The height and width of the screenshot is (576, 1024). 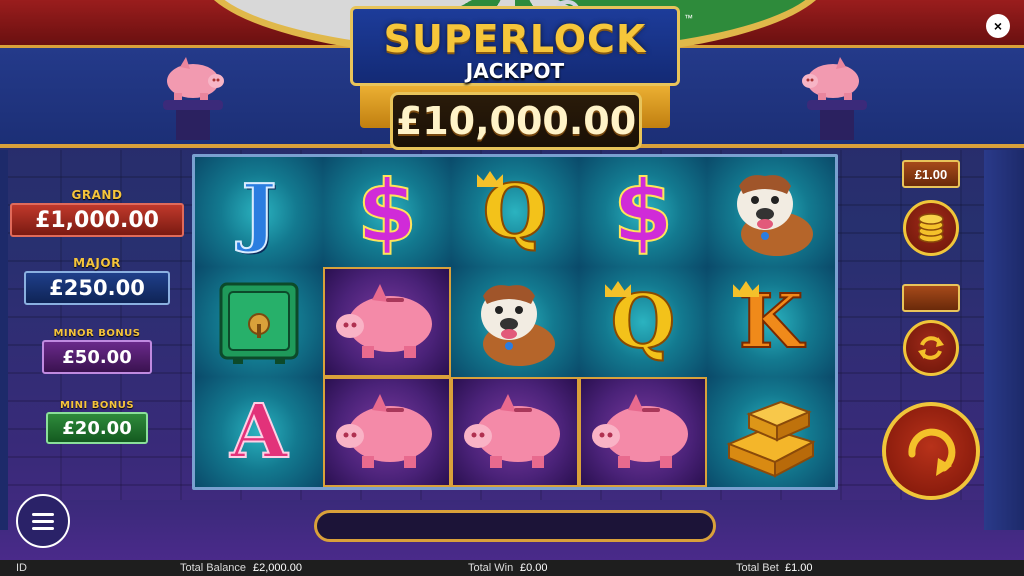 I want to click on autoplay-count-display, so click(x=931, y=298).